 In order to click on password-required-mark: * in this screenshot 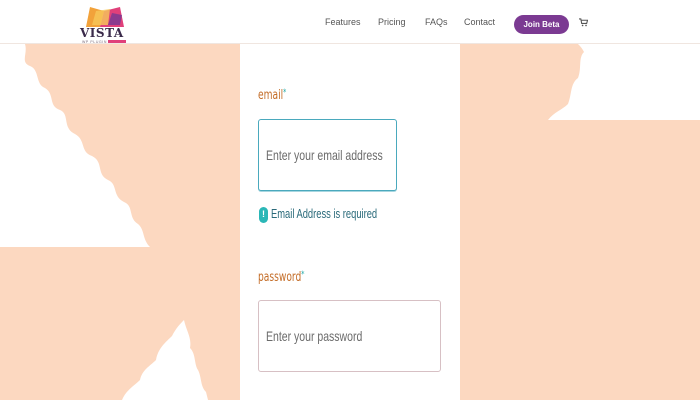, I will do `click(303, 275)`.